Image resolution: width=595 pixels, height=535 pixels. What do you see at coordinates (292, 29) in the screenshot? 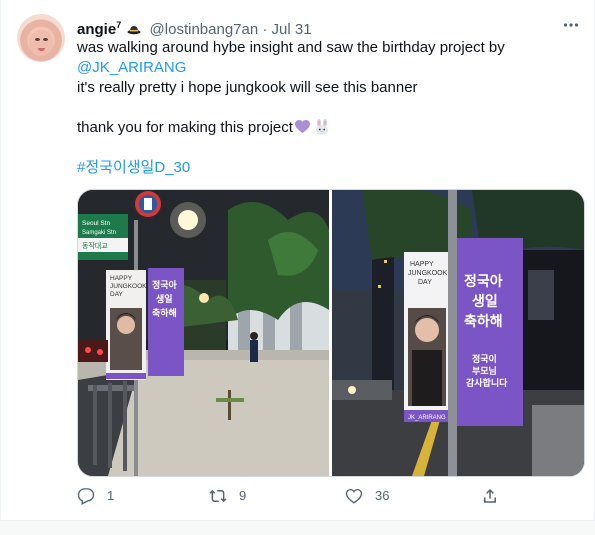
I see `tweet-date: Jul 31` at bounding box center [292, 29].